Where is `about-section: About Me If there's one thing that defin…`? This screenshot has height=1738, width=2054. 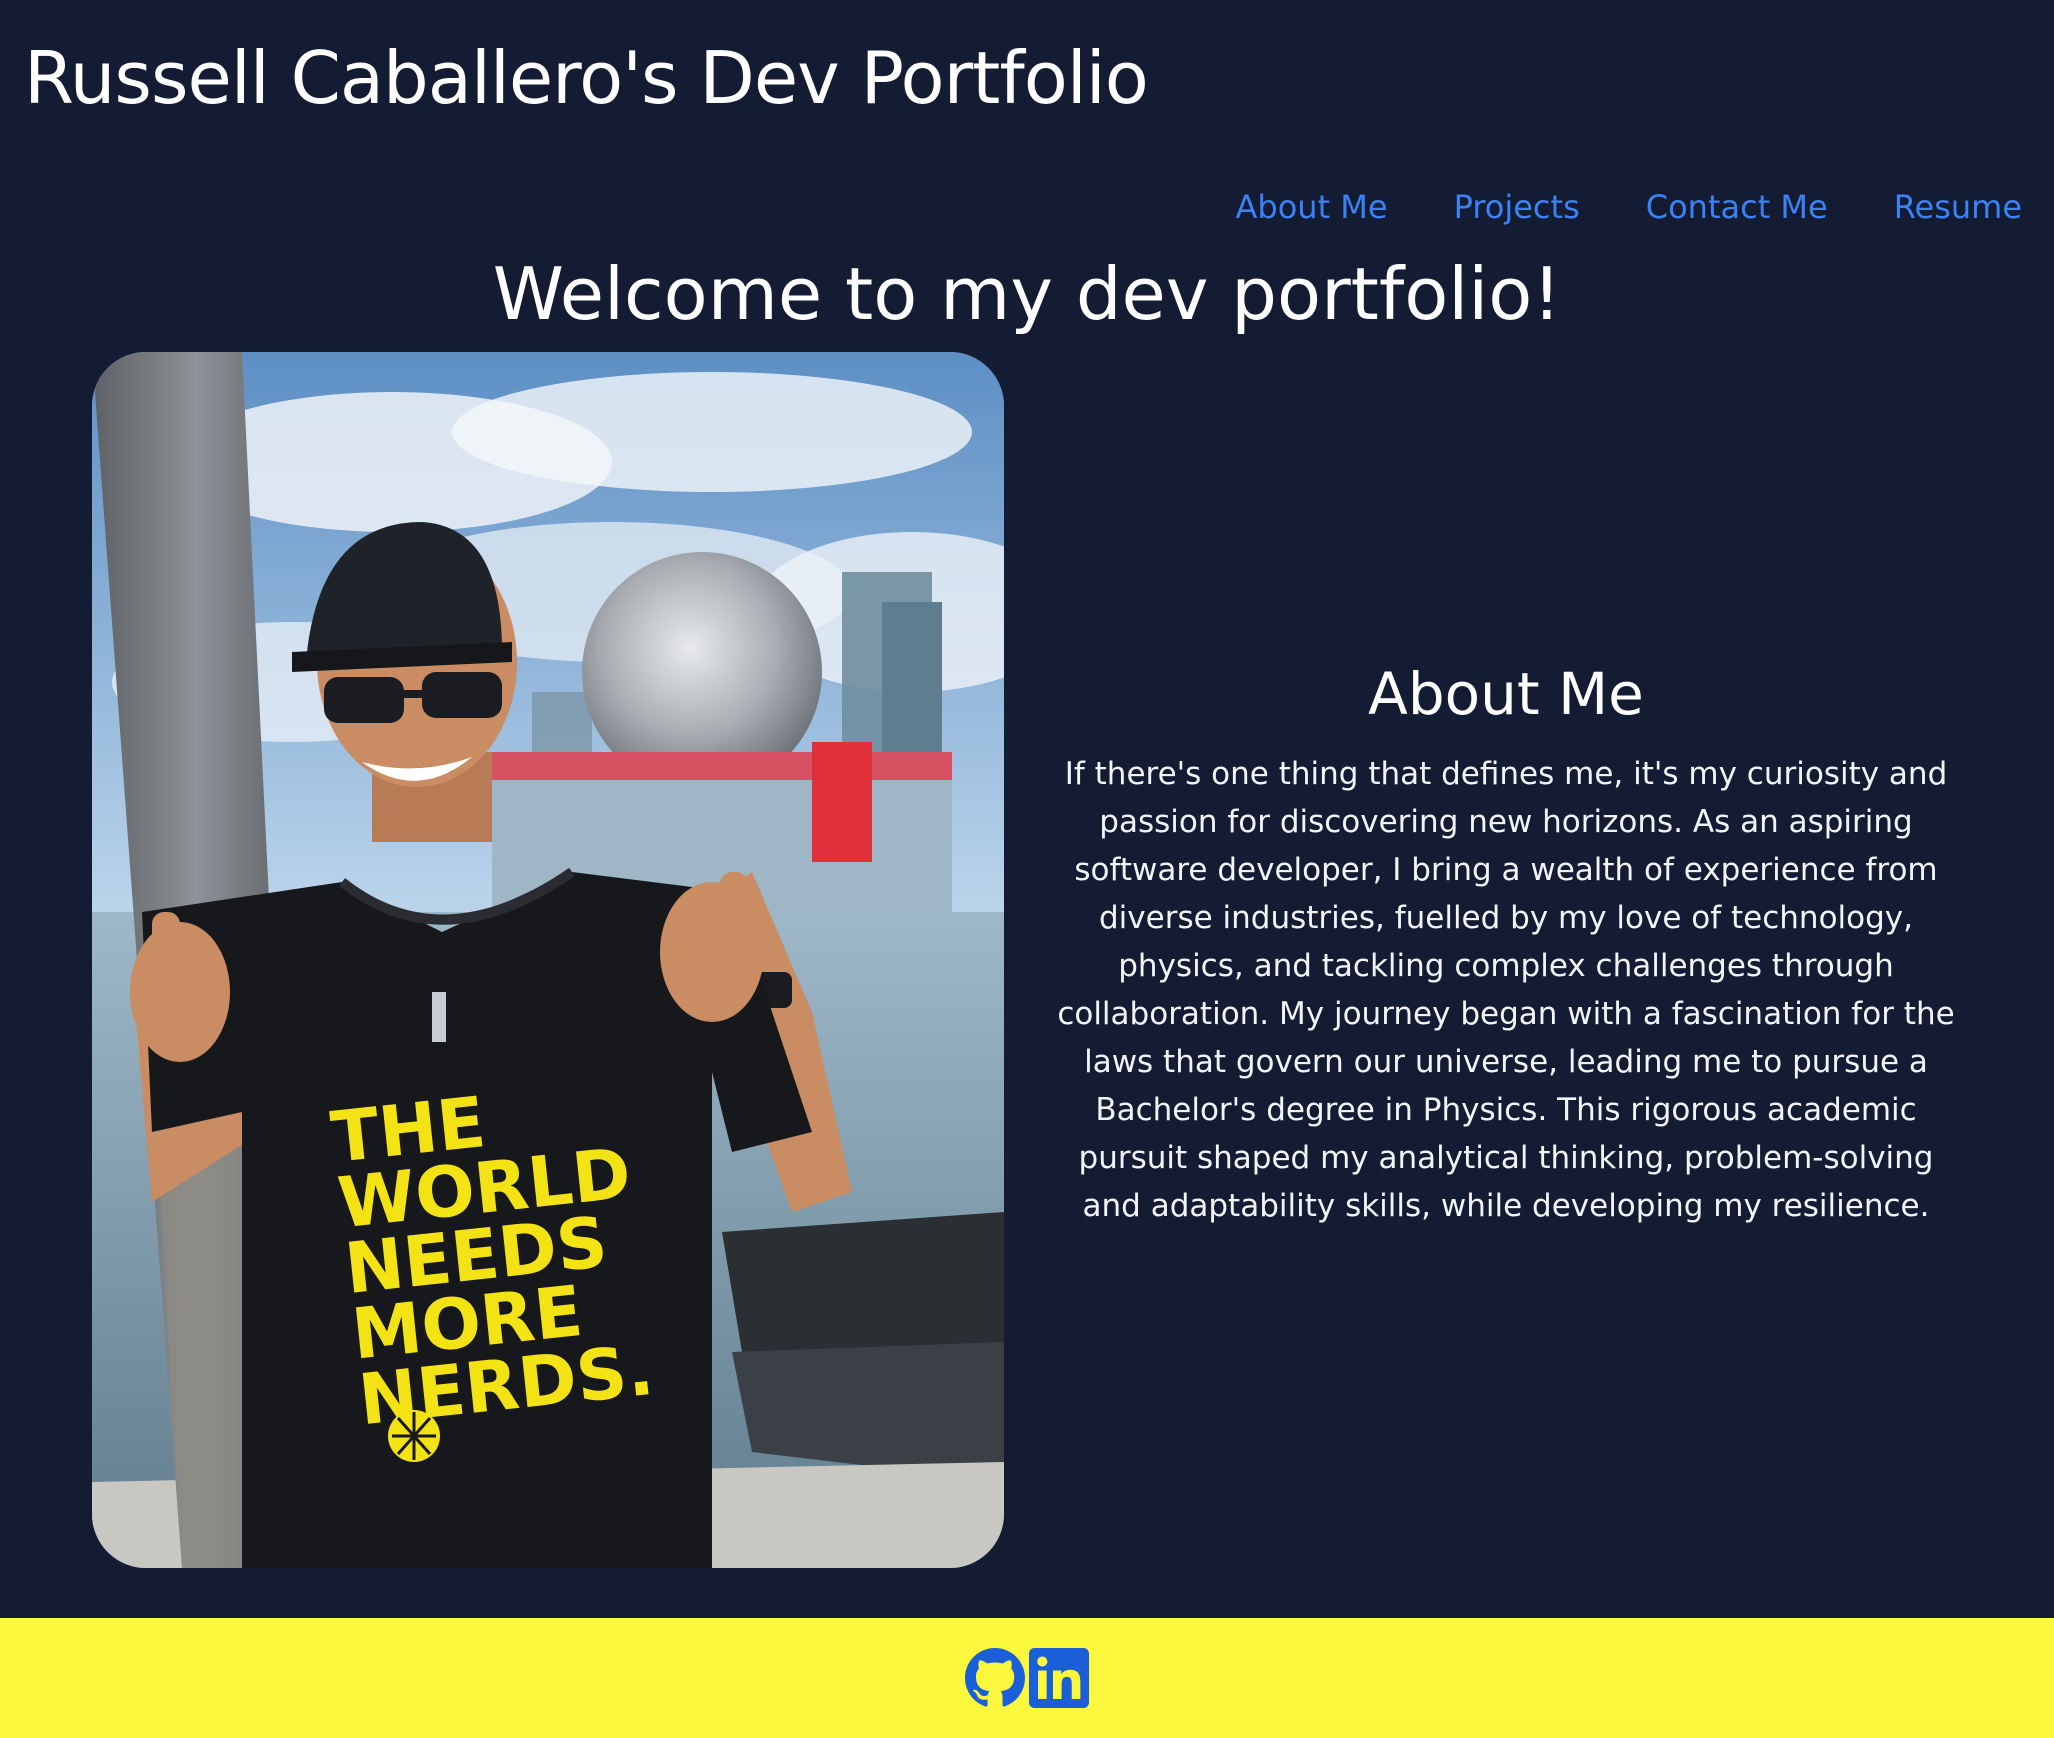 about-section: About Me If there's one thing that defin… is located at coordinates (1506, 940).